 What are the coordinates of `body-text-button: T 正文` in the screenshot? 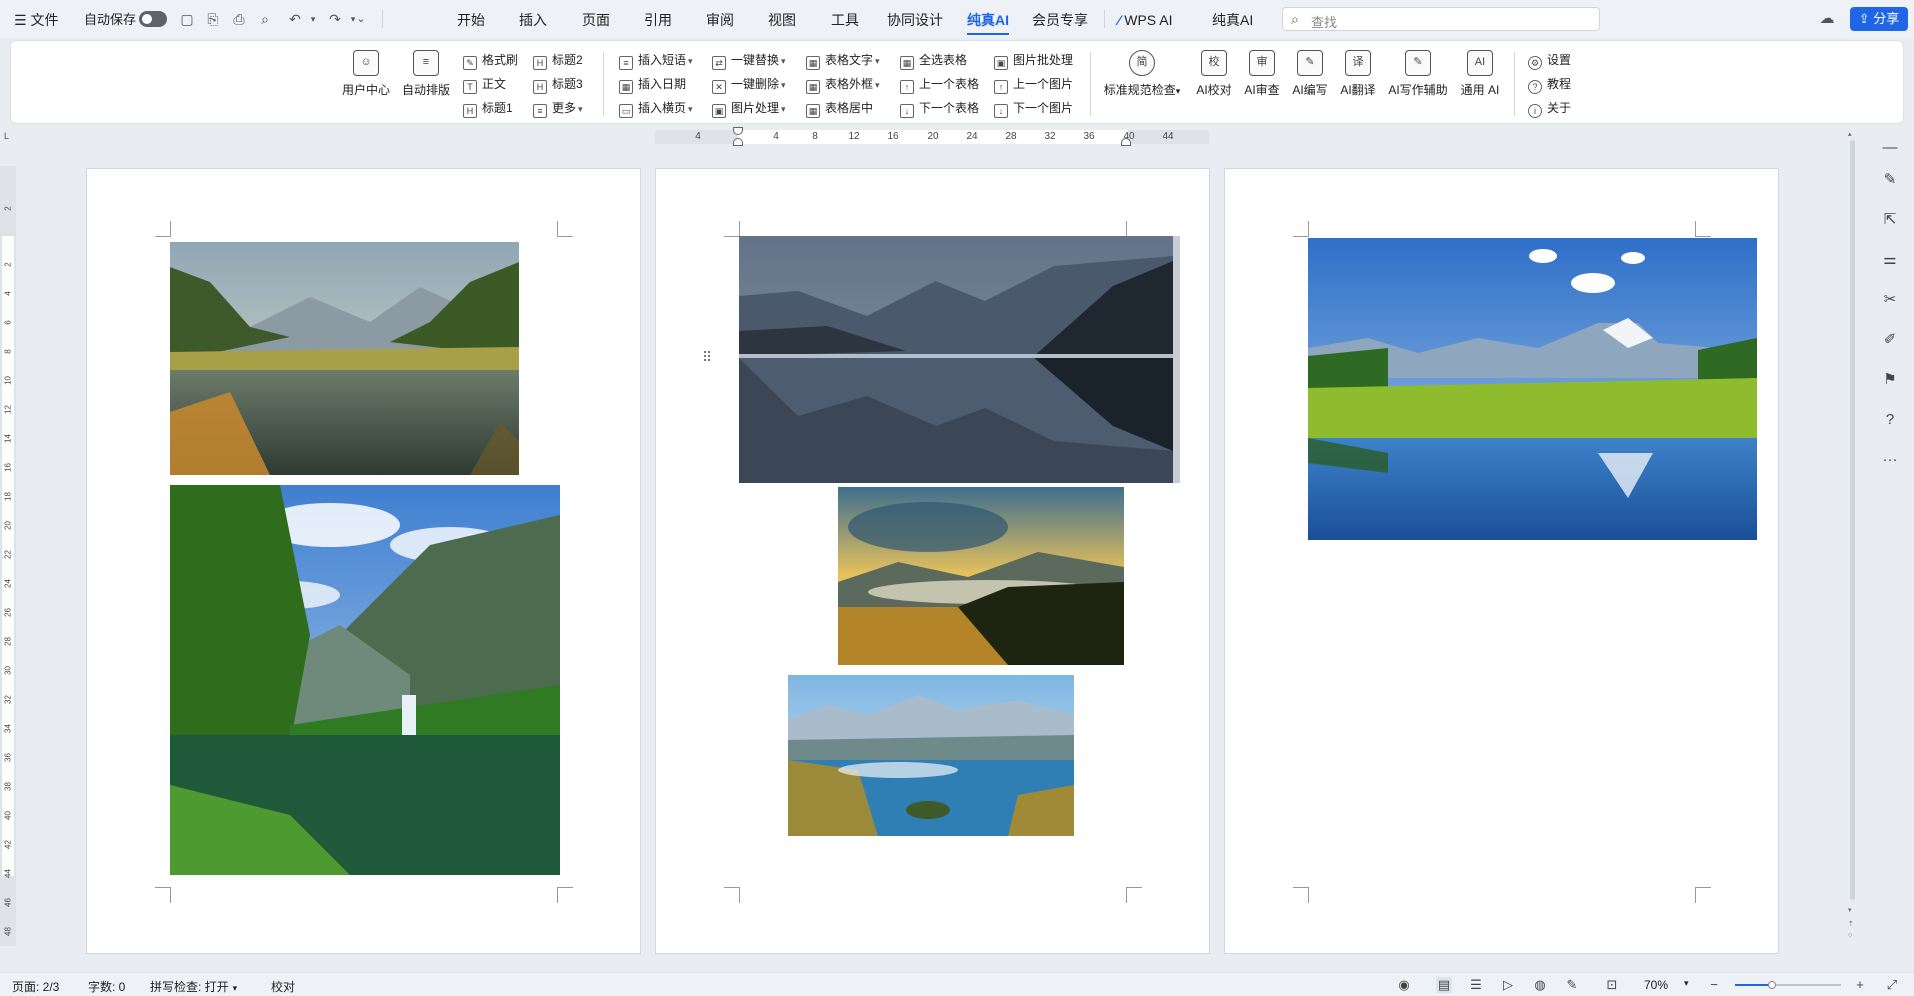 It's located at (484, 84).